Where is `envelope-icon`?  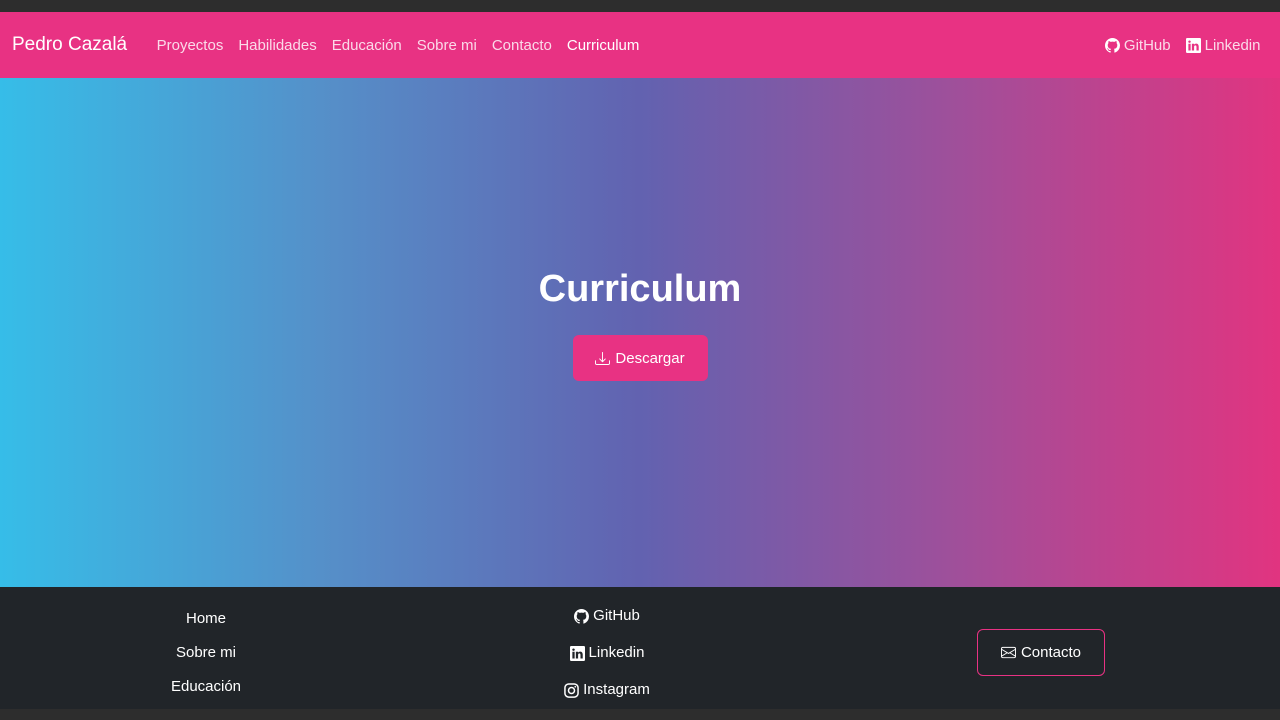 envelope-icon is located at coordinates (1008, 652).